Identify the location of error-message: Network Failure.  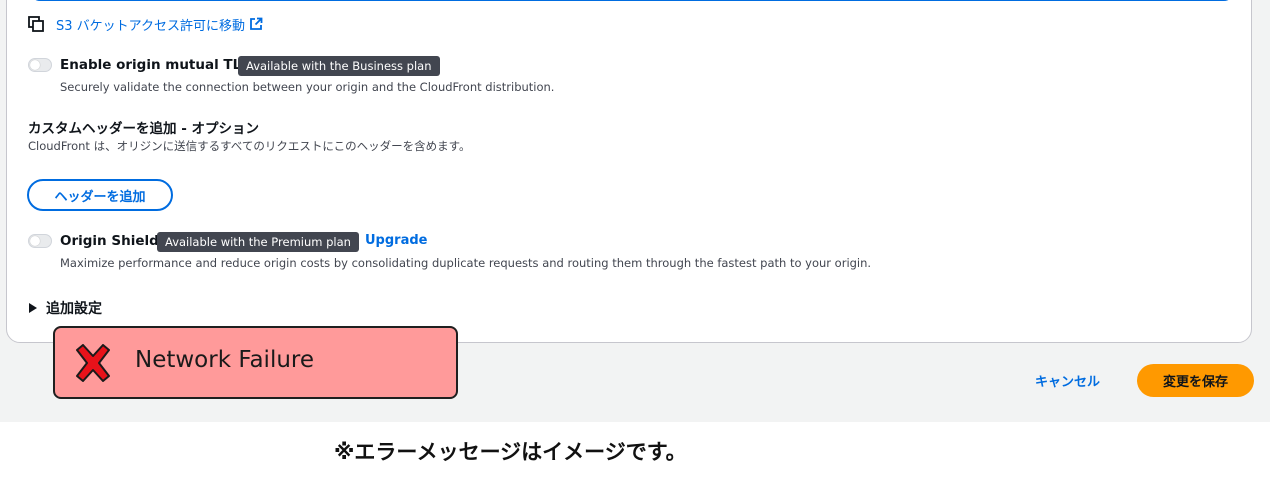
(225, 360).